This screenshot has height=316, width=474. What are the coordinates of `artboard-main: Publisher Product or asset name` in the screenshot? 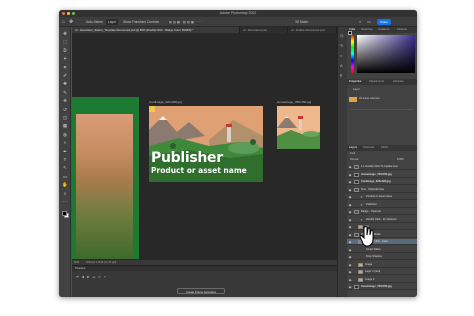 It's located at (206, 144).